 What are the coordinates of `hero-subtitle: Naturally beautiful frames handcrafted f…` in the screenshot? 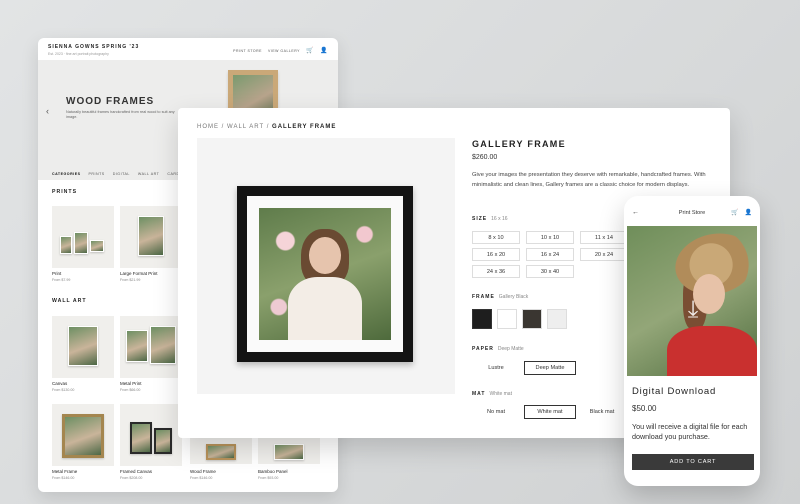 It's located at (120, 114).